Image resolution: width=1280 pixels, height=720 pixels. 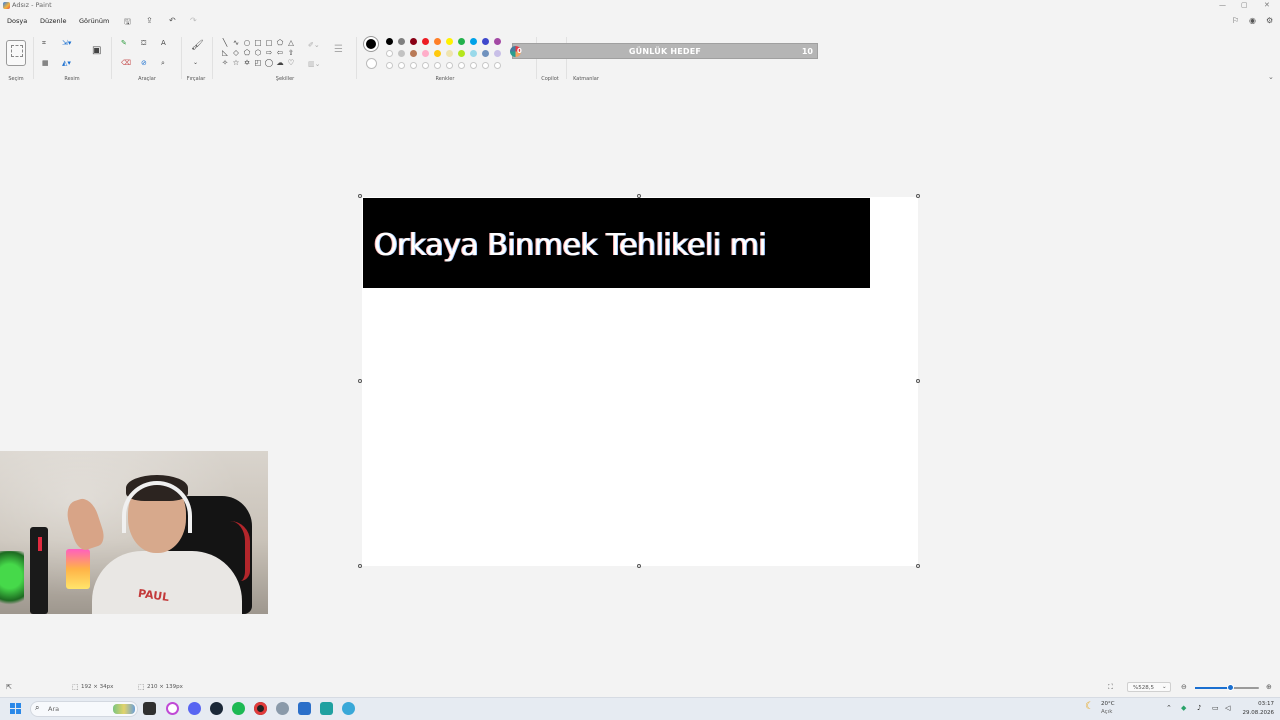 I want to click on maximize-button: ▢, so click(x=1244, y=5).